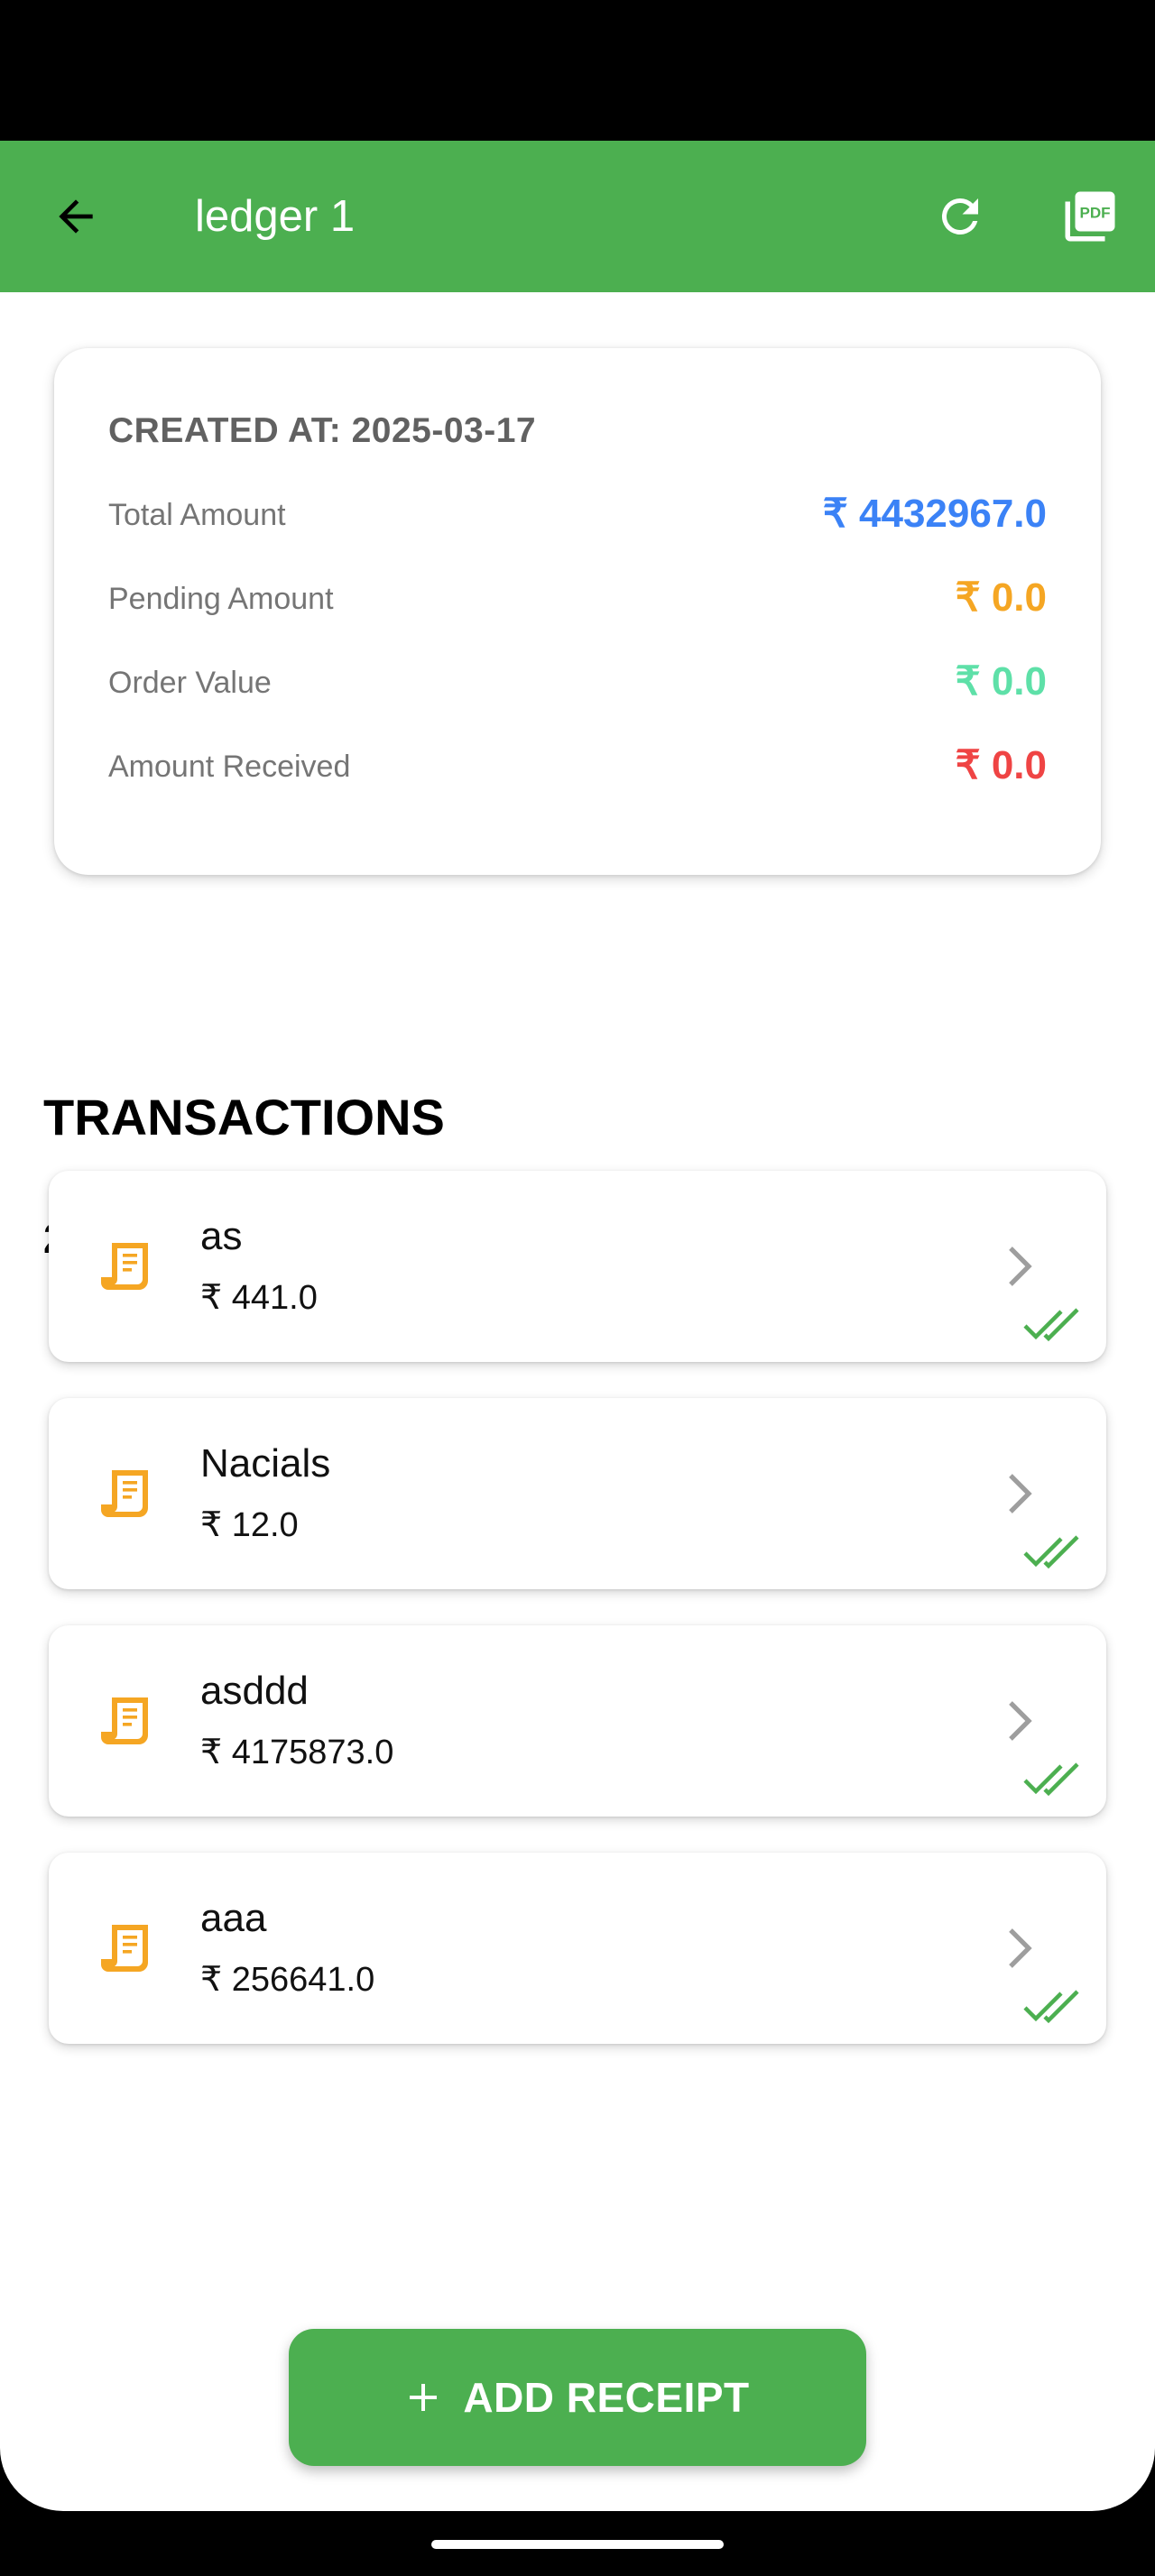  I want to click on transaction-amount: ₹ 441.0, so click(259, 1298).